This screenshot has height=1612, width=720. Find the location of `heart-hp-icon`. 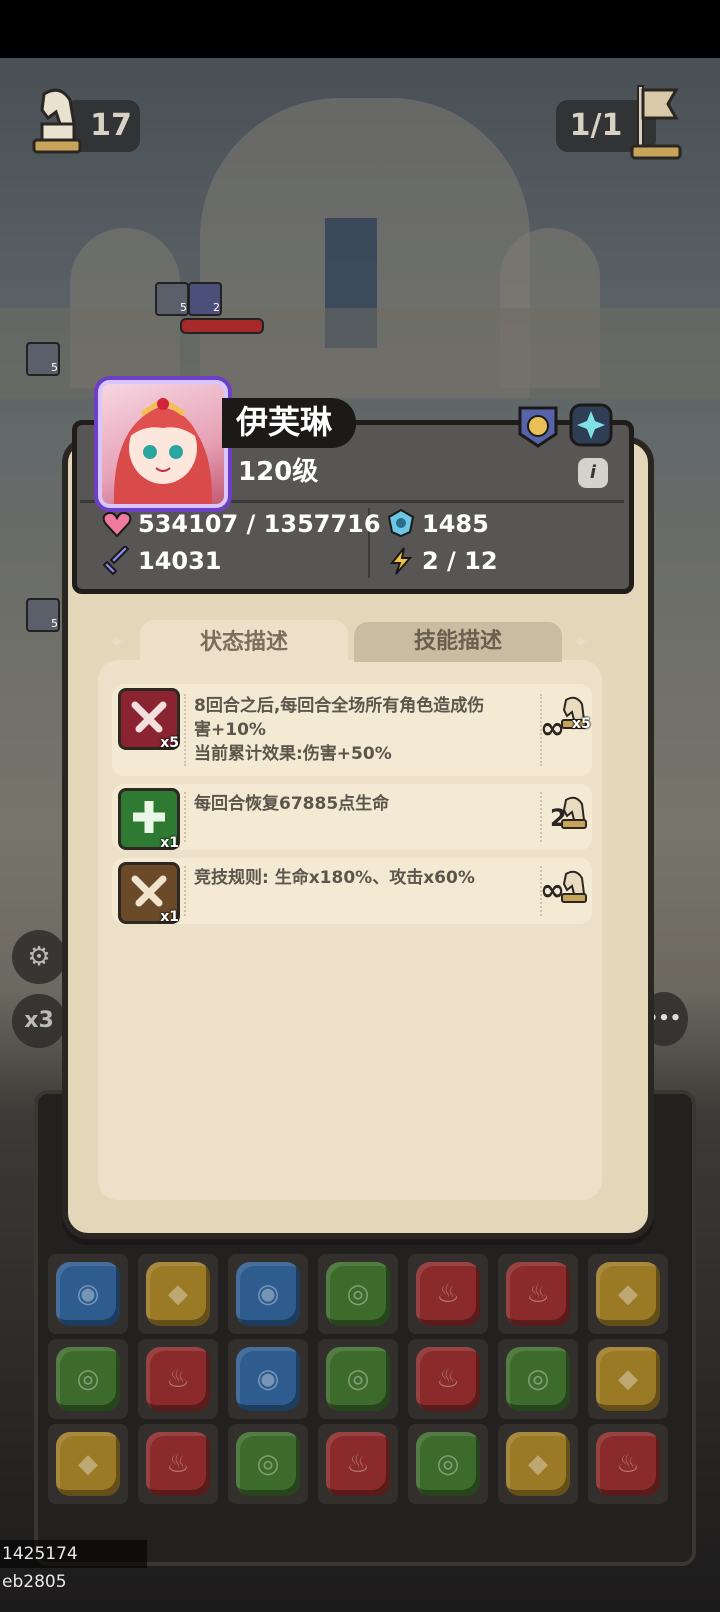

heart-hp-icon is located at coordinates (117, 524).